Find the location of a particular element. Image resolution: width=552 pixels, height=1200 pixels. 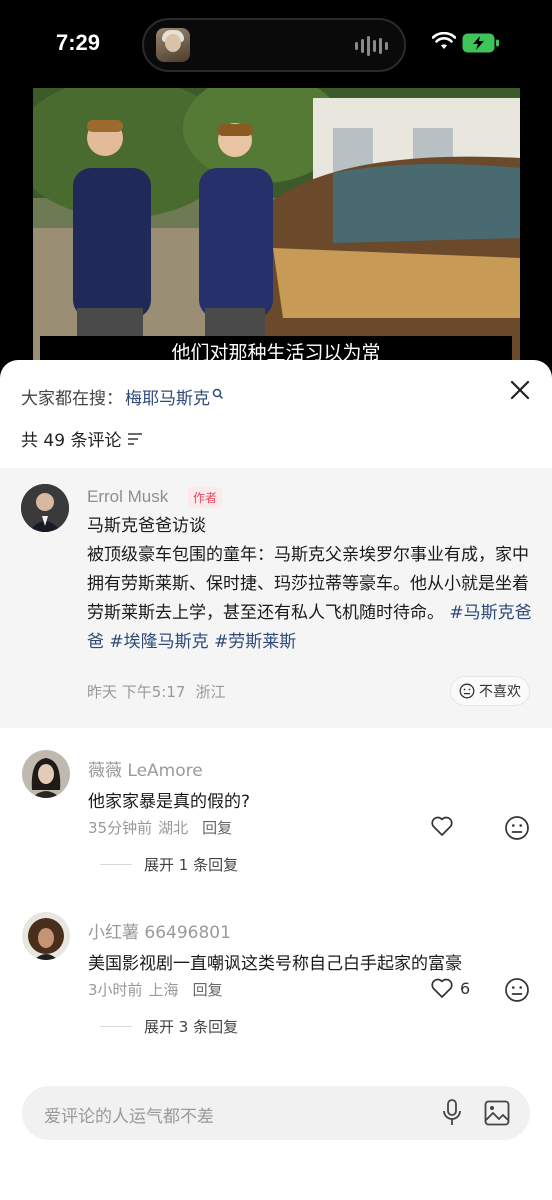

expand-replies-button: 展开 1 条回复 is located at coordinates (169, 864).